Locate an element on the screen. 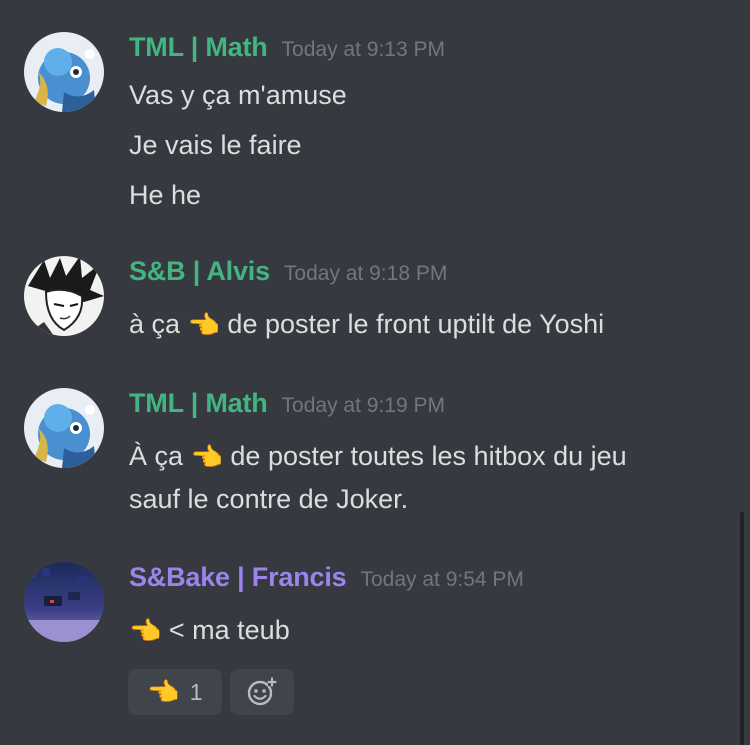 The height and width of the screenshot is (745, 750). message-header: S&Bake | Francis Today at 9:54 PM is located at coordinates (326, 577).